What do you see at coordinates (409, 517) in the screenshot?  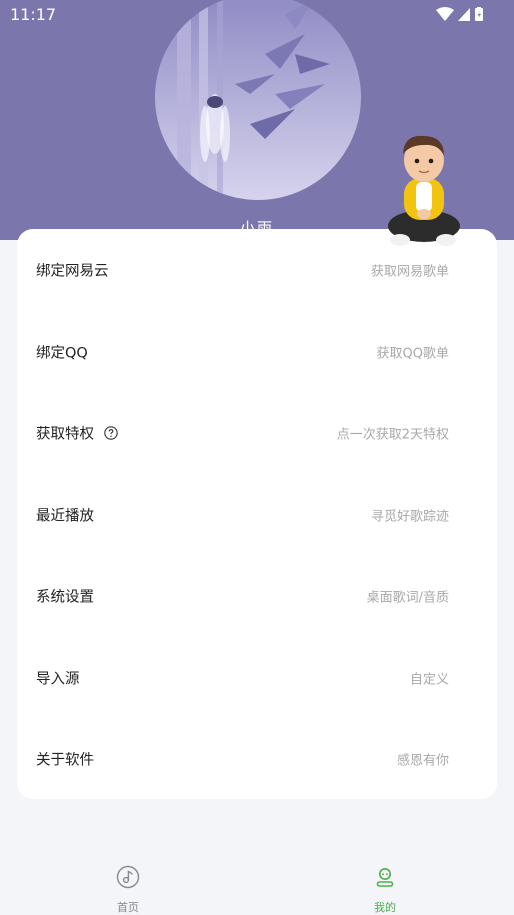 I see `menu-item-hint: 寻觅好歌踪迹` at bounding box center [409, 517].